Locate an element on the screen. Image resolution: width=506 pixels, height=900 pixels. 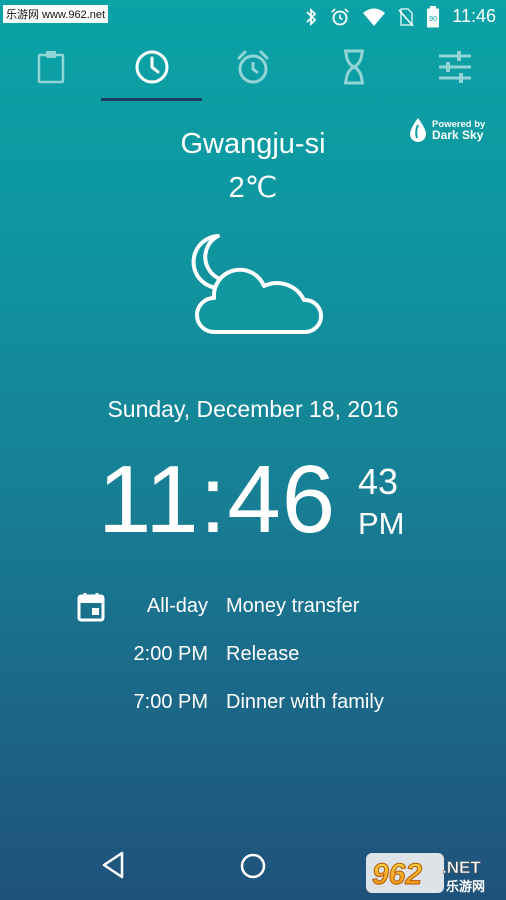
event-row: 2:00 PM Release is located at coordinates (253, 658).